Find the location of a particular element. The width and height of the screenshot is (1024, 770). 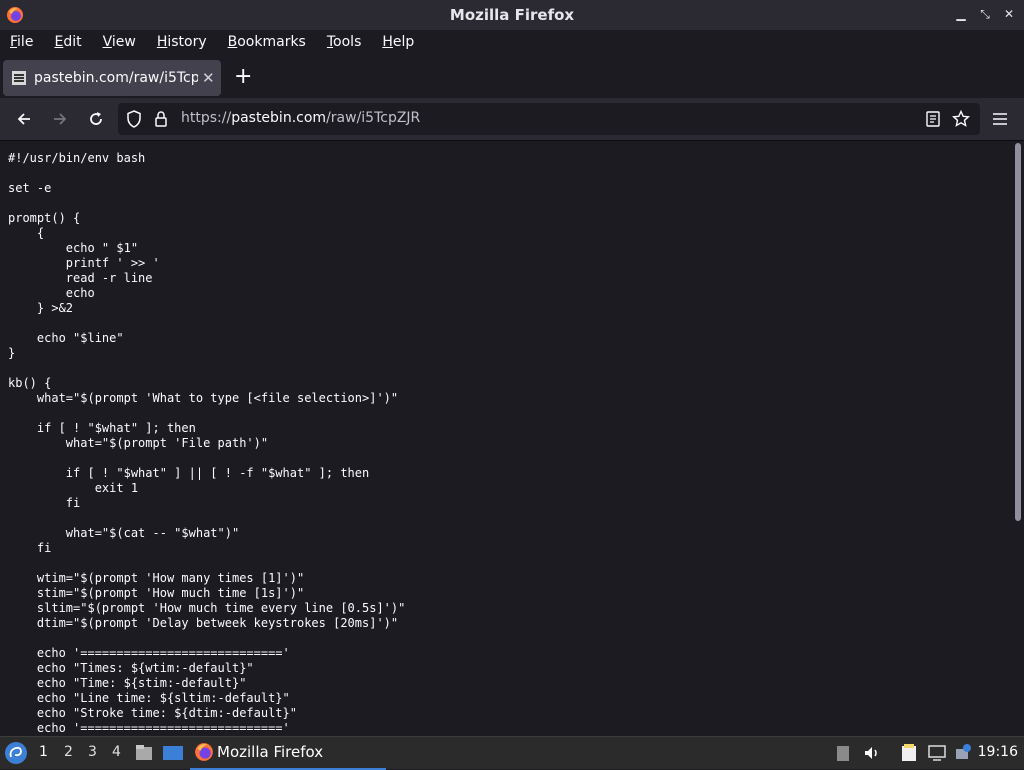

firefox-taskbar-icon is located at coordinates (204, 752).